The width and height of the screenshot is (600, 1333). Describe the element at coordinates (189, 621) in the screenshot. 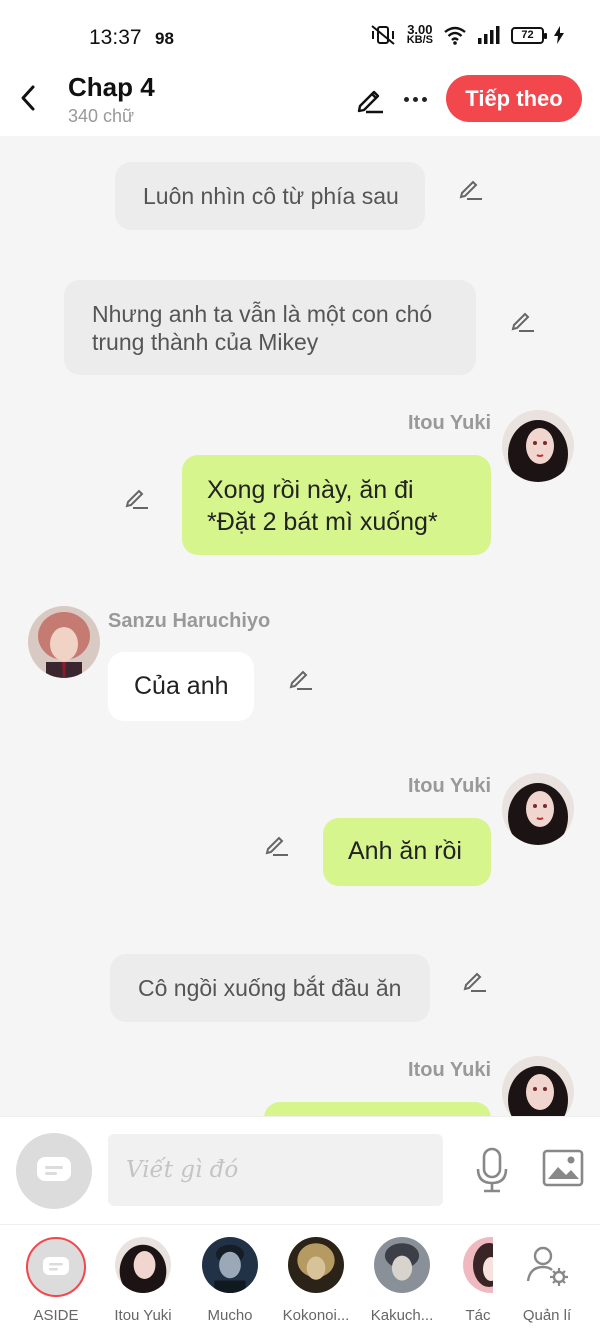

I see `speaker-name: Sanzu Haruchiyo` at that location.